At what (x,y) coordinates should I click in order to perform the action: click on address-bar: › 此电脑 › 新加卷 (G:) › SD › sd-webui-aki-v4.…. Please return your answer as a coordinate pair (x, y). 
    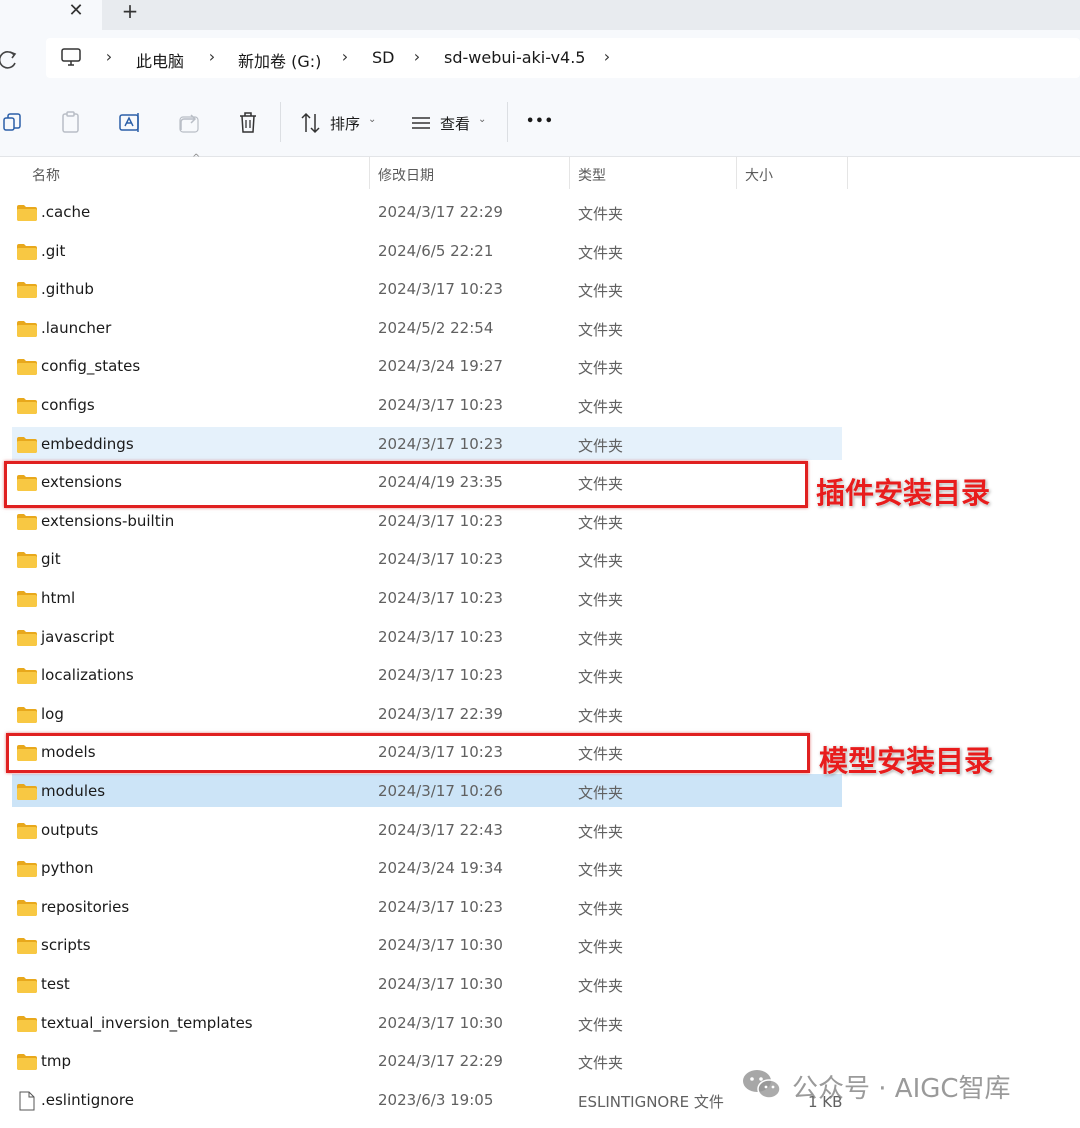
    Looking at the image, I should click on (563, 58).